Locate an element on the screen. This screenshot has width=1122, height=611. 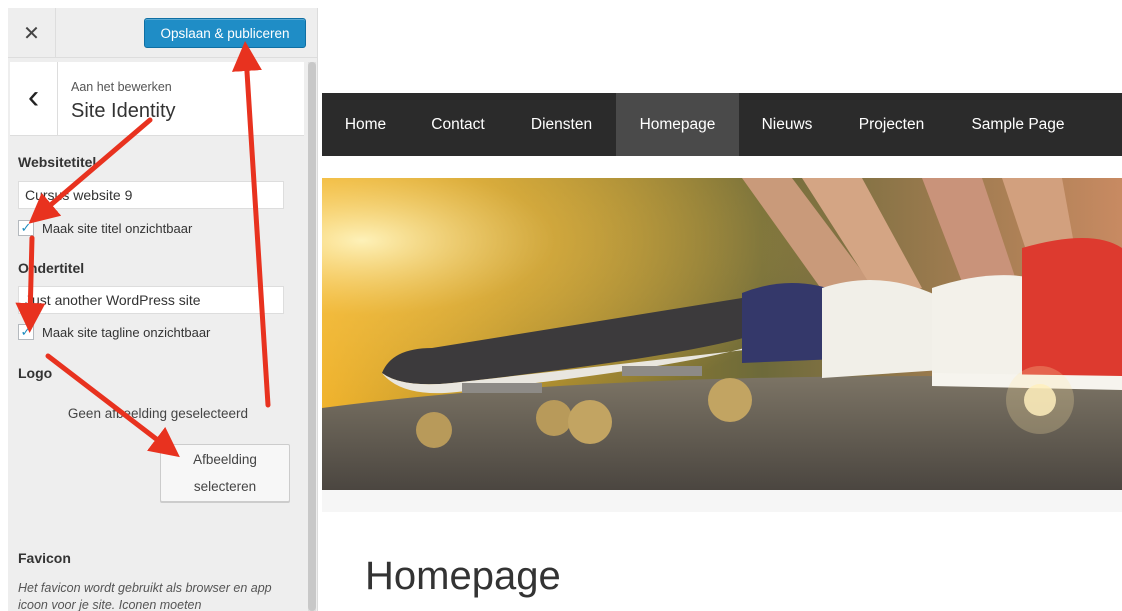
close-icon: ✕ is located at coordinates (31, 33).